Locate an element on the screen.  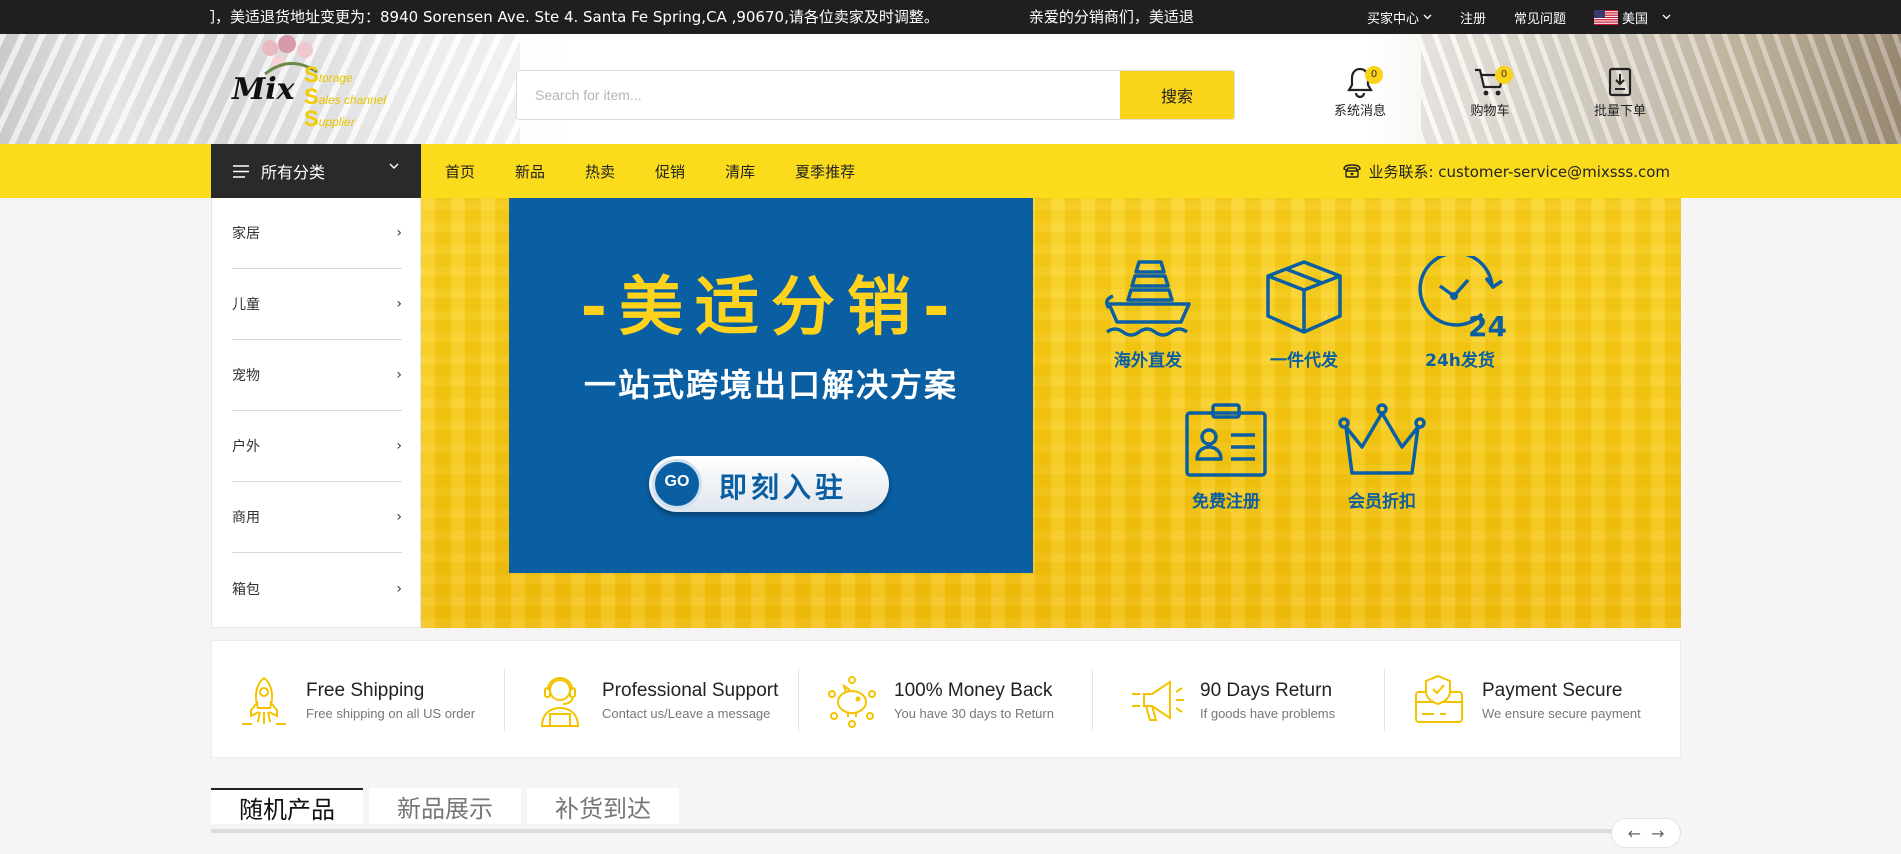
buyer-center-menu: 买家中心 is located at coordinates (1399, 17).